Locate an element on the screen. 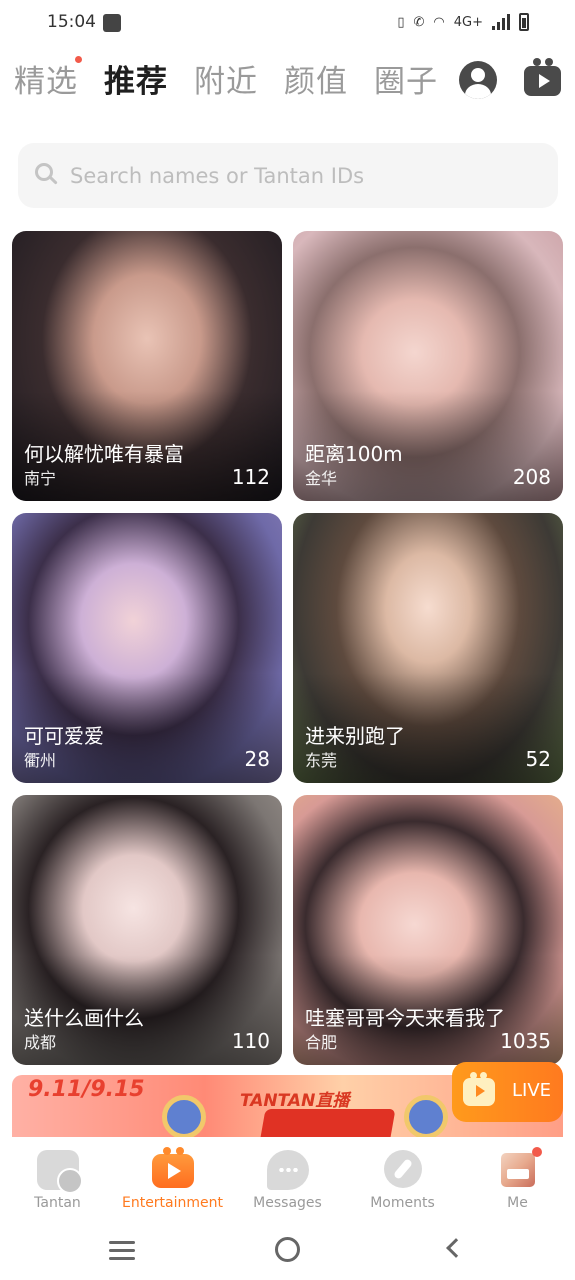 The height and width of the screenshot is (1280, 575). card-title: 送什么画什么 is located at coordinates (84, 1018).